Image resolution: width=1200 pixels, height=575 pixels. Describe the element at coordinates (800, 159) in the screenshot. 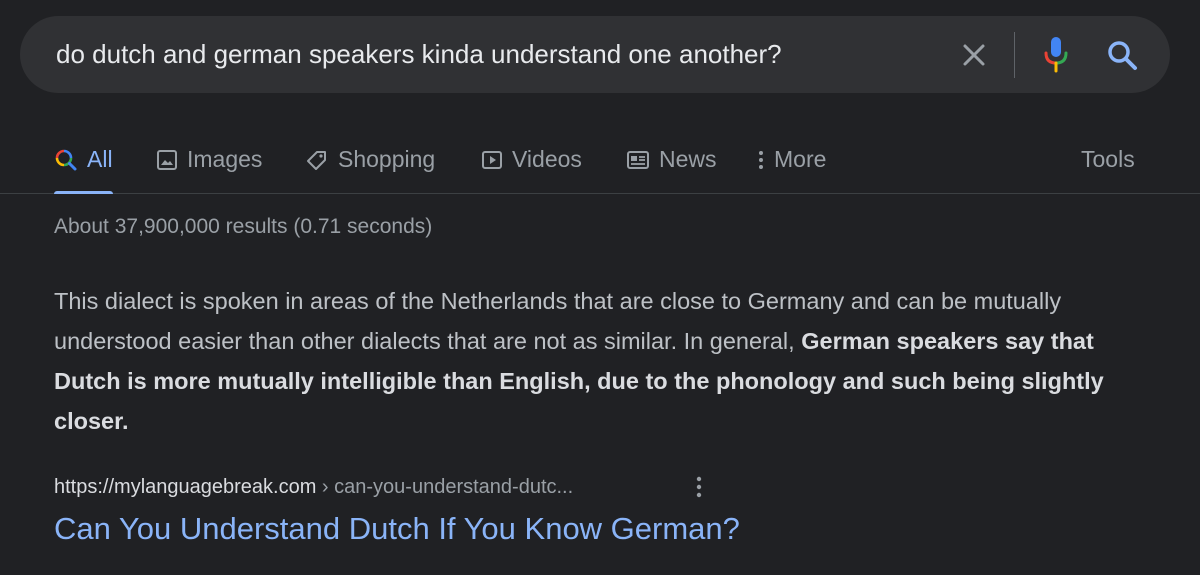

I see `tab-label: More` at that location.